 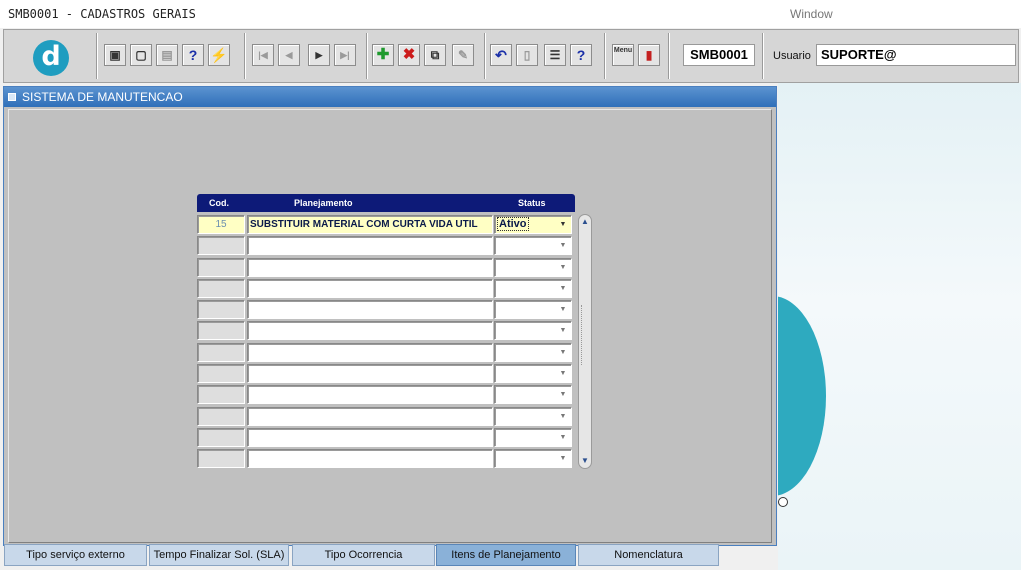 I want to click on clear-button: ✎, so click(x=463, y=55).